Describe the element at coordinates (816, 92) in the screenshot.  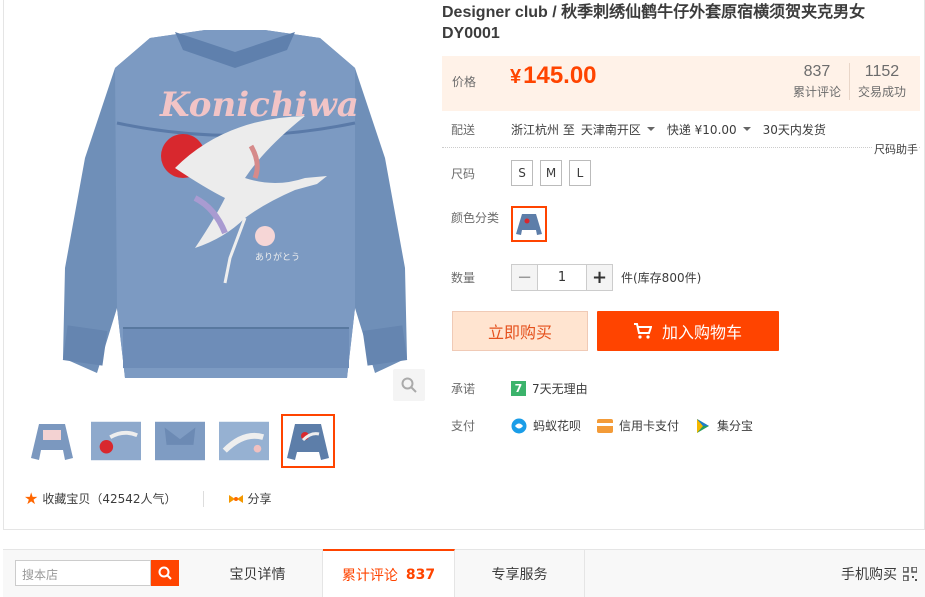
I see `stat-label: 累计评论` at that location.